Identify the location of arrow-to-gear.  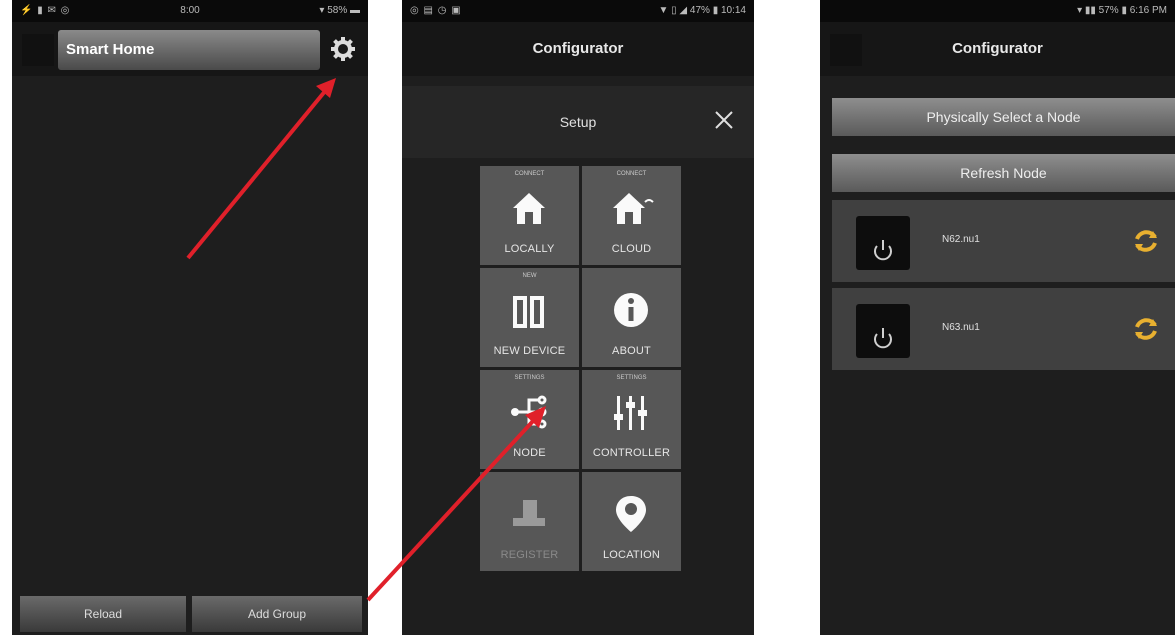
(261, 169).